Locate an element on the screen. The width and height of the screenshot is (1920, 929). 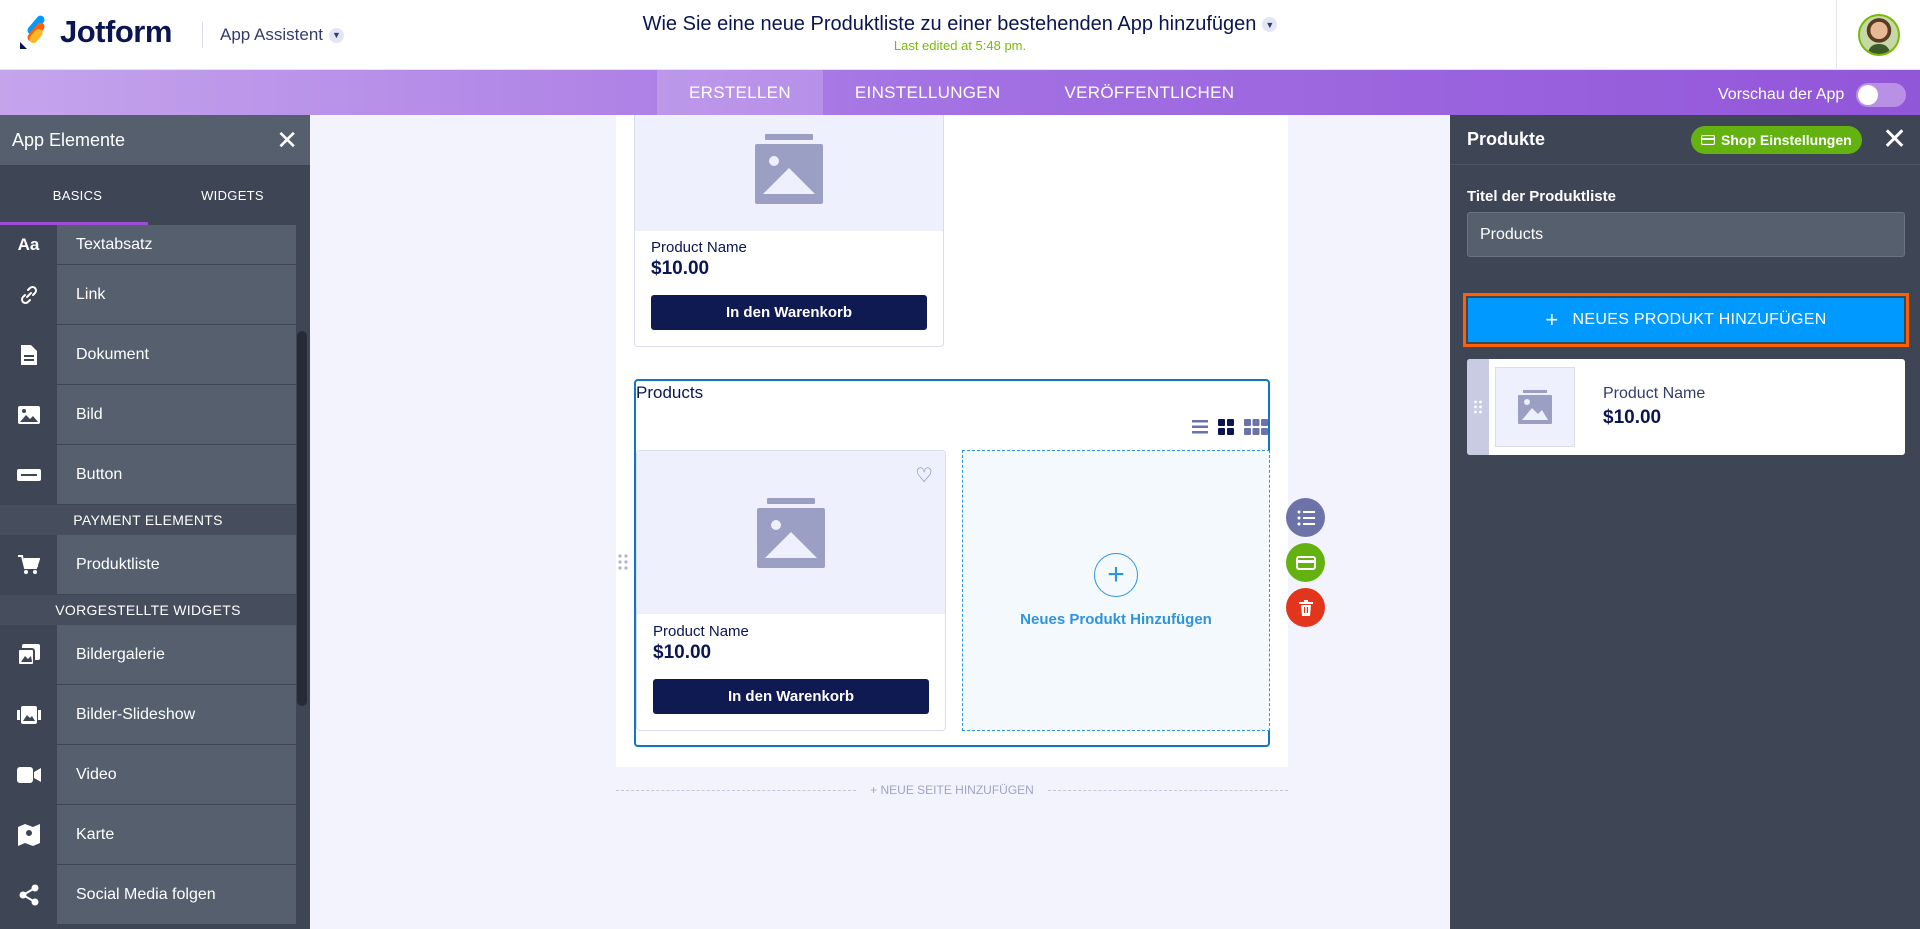
element-textabsatz: Aa Textabsatz is located at coordinates (148, 245).